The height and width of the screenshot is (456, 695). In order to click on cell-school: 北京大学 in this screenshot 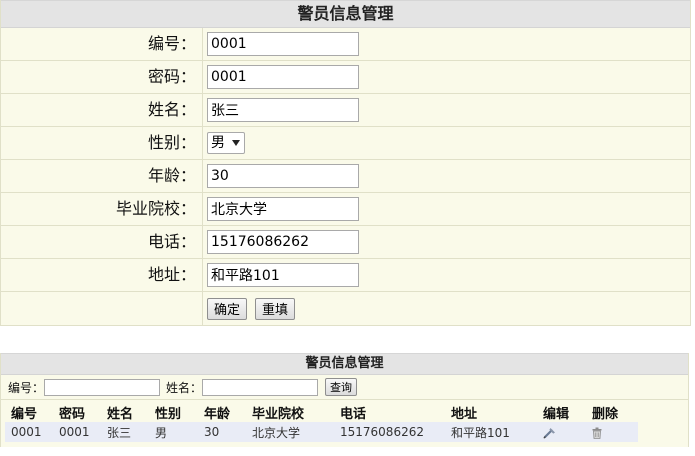, I will do `click(290, 432)`.